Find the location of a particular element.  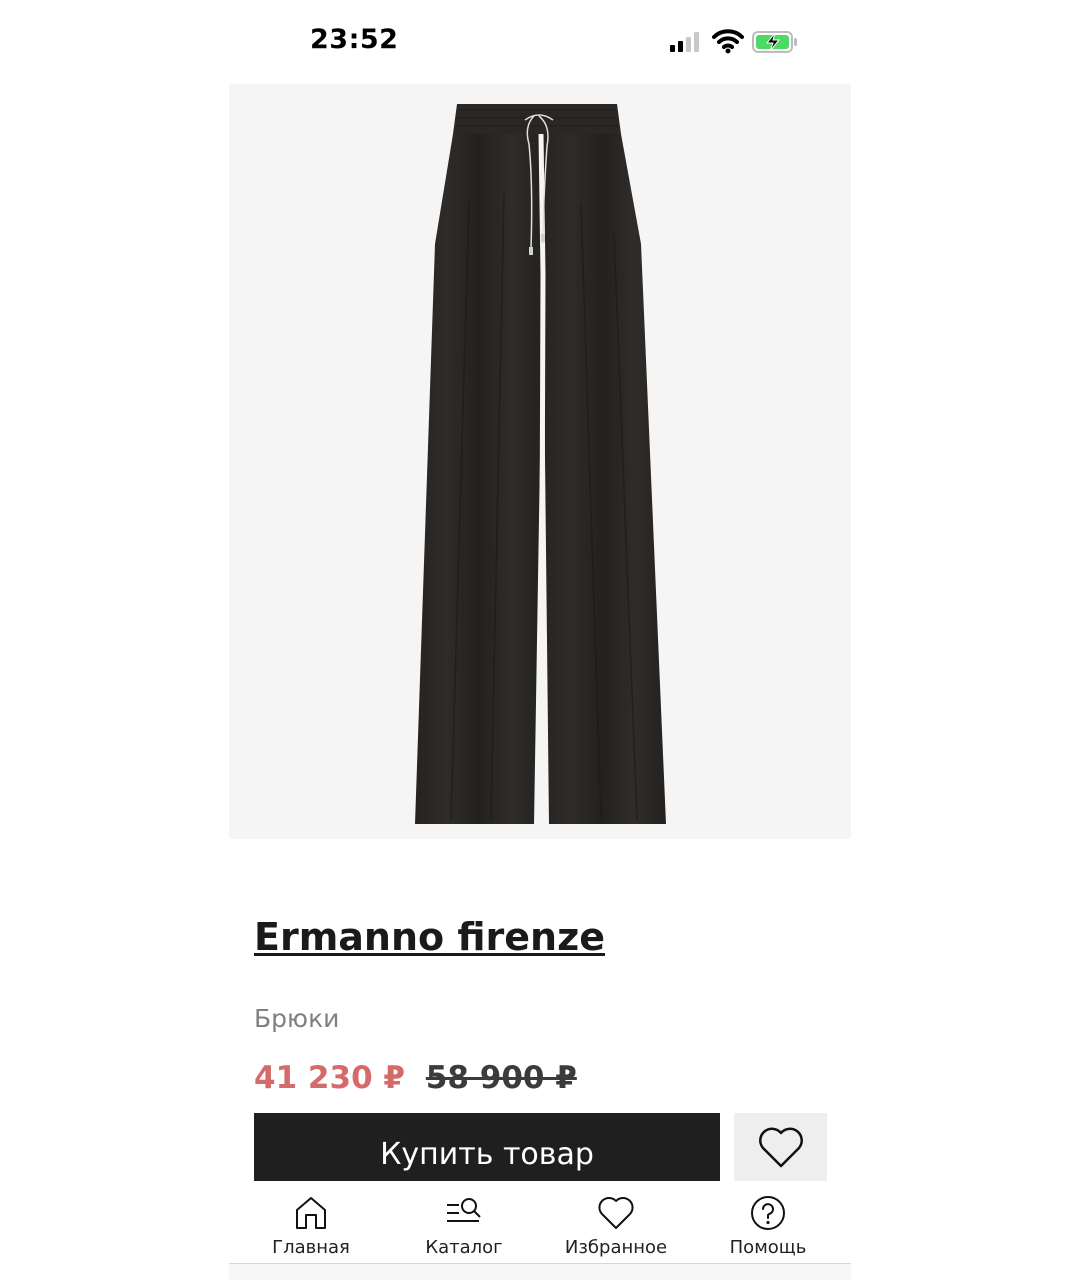

price-old: 58 900 ₽ is located at coordinates (501, 1078).